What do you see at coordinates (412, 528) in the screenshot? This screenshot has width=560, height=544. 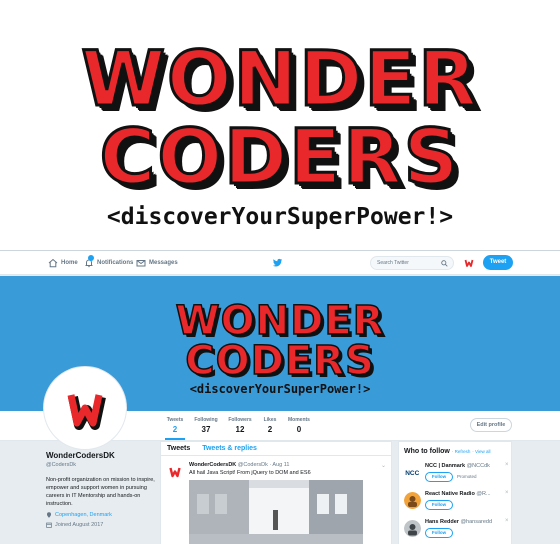 I see `hans-redder-avatar-icon` at bounding box center [412, 528].